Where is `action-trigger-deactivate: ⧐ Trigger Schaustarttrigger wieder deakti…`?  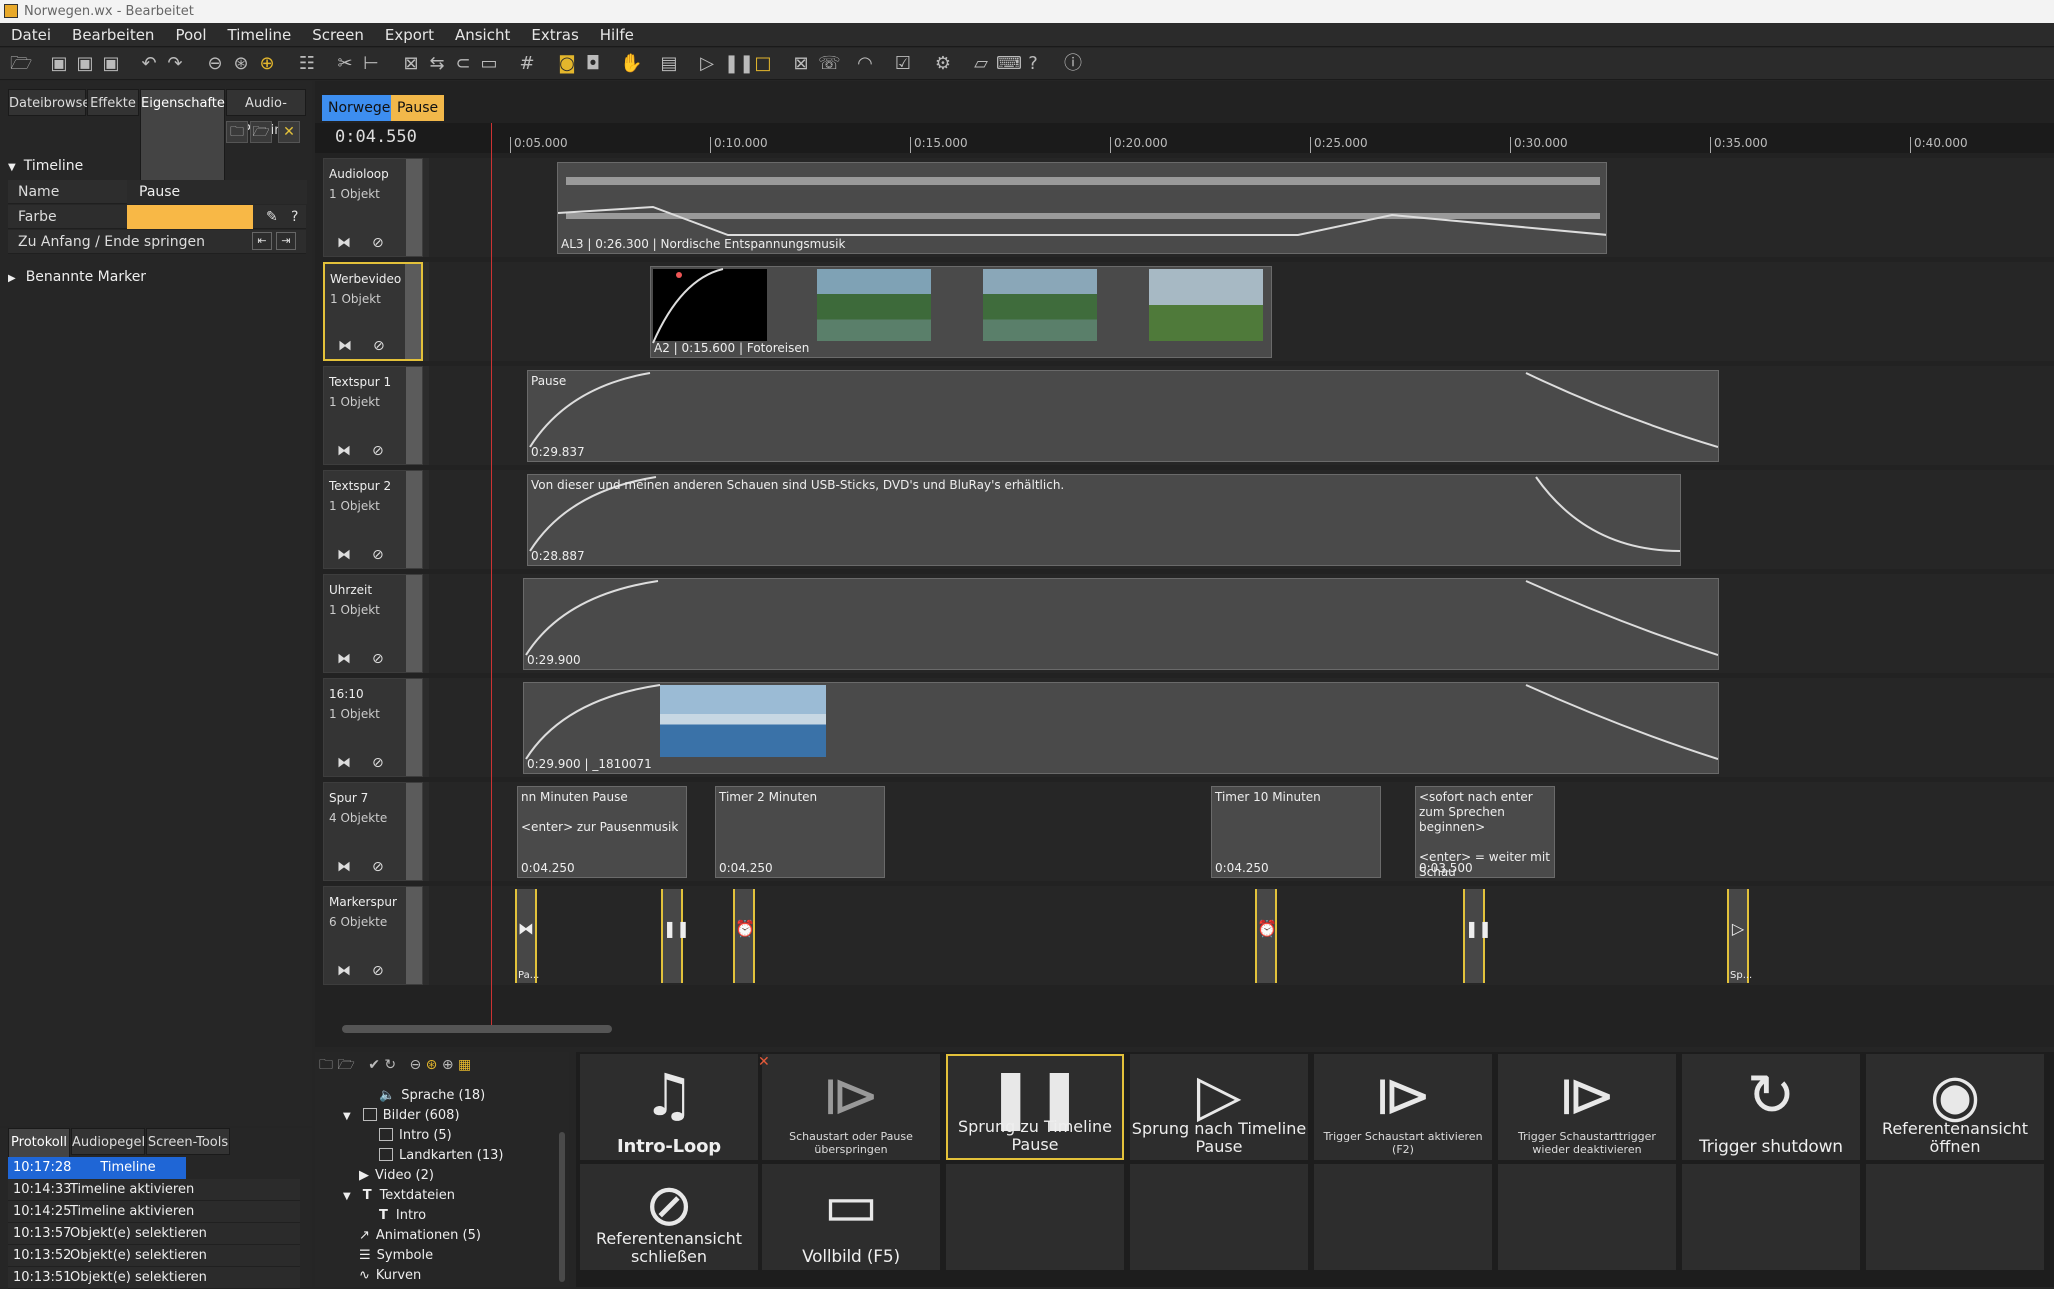
action-trigger-deactivate: ⧐ Trigger Schaustarttrigger wieder deakti… is located at coordinates (1587, 1107).